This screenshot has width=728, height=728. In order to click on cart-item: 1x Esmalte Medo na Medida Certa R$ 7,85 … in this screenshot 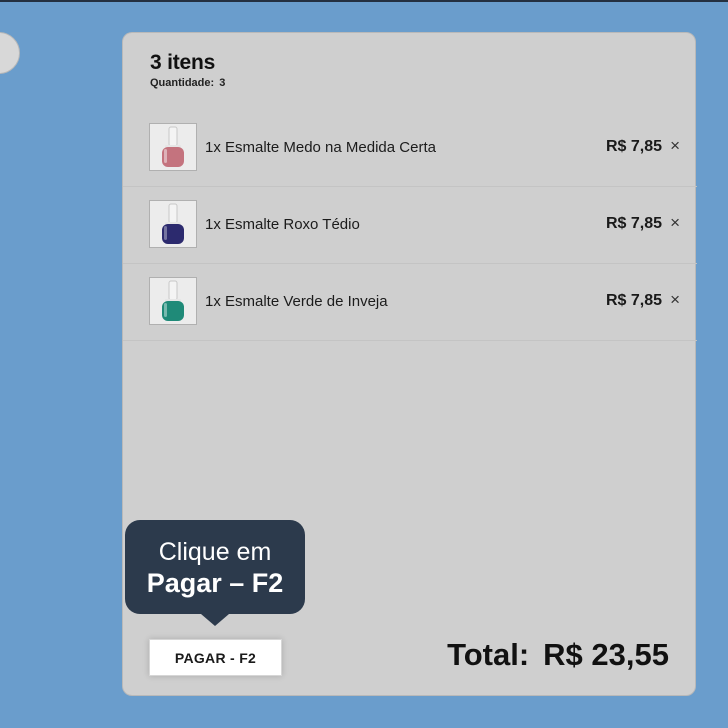, I will do `click(410, 148)`.